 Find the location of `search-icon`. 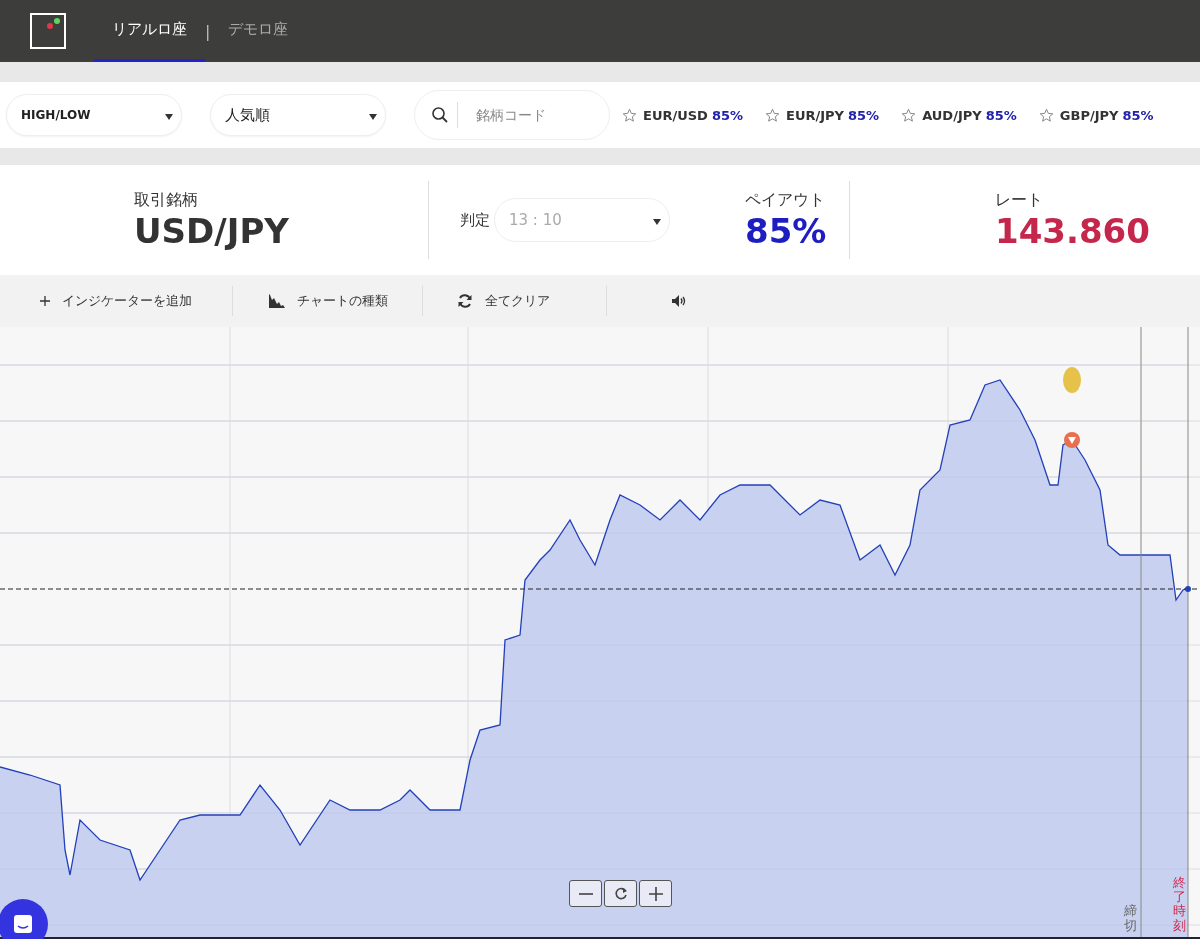

search-icon is located at coordinates (440, 115).